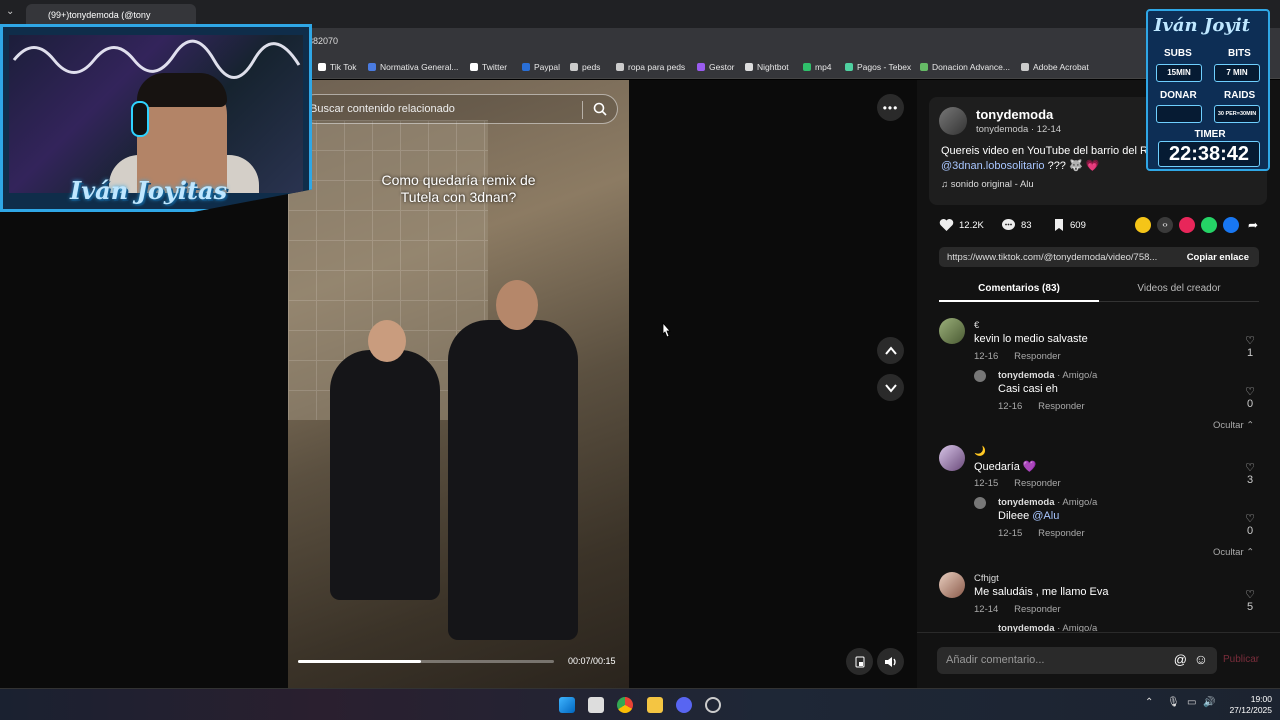 The image size is (1280, 720). What do you see at coordinates (585, 67) in the screenshot?
I see `bookmark-item: peds` at bounding box center [585, 67].